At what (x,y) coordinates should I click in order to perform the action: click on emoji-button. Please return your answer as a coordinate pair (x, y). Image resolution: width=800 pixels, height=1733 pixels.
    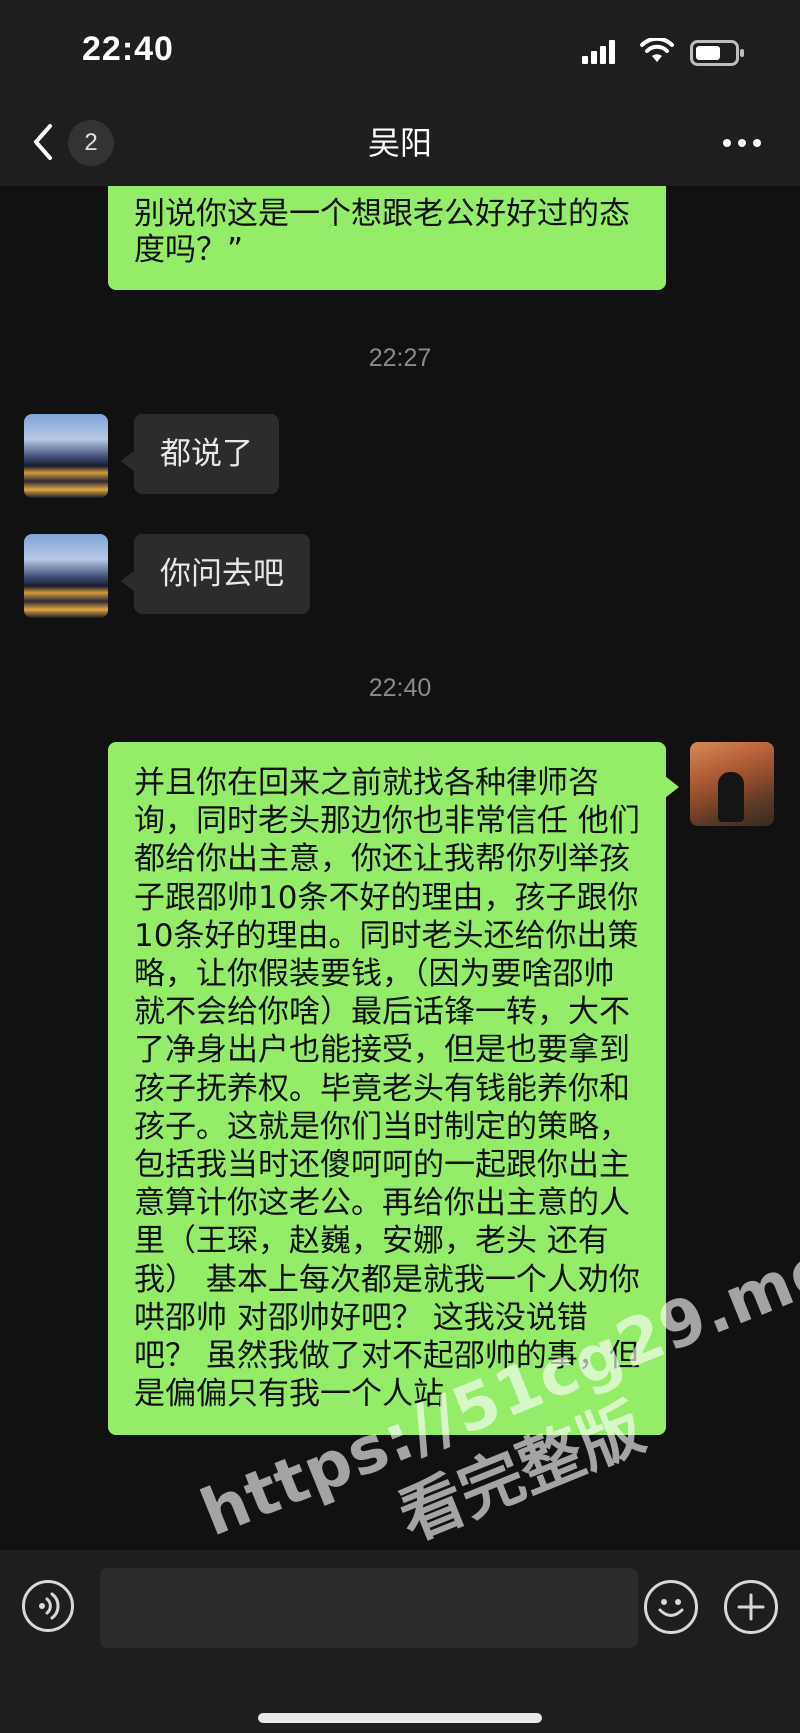
    Looking at the image, I should click on (671, 1607).